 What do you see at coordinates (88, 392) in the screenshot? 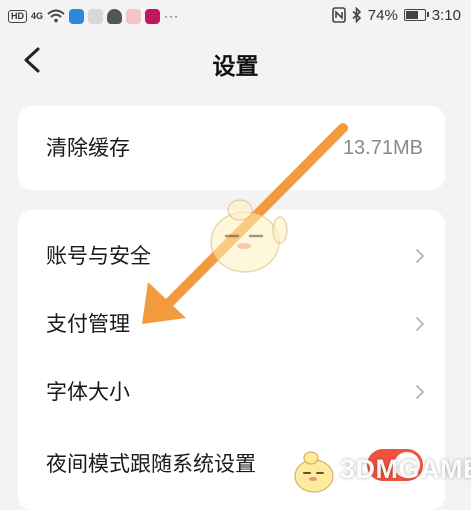
I see `settings-item-label: 字体大小` at bounding box center [88, 392].